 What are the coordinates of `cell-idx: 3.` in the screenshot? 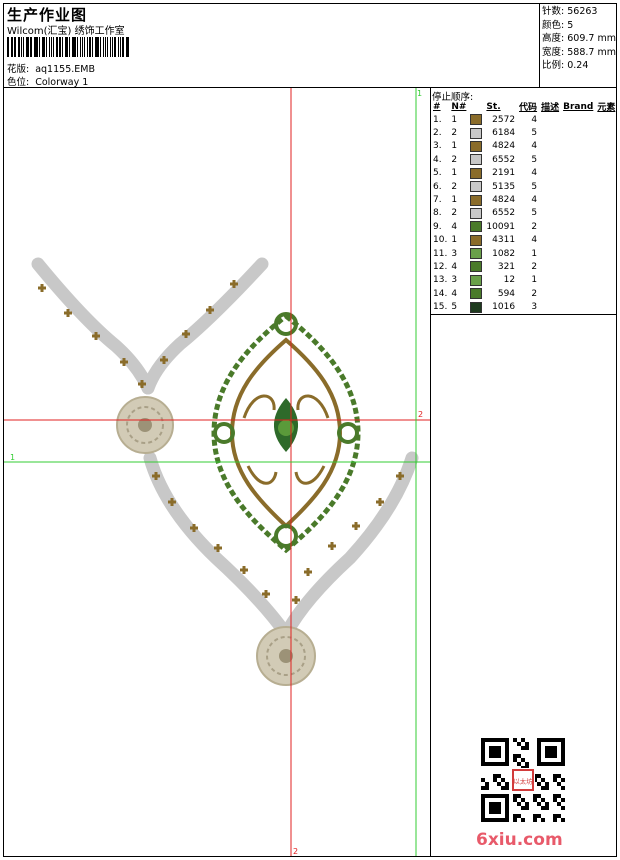 It's located at (437, 146).